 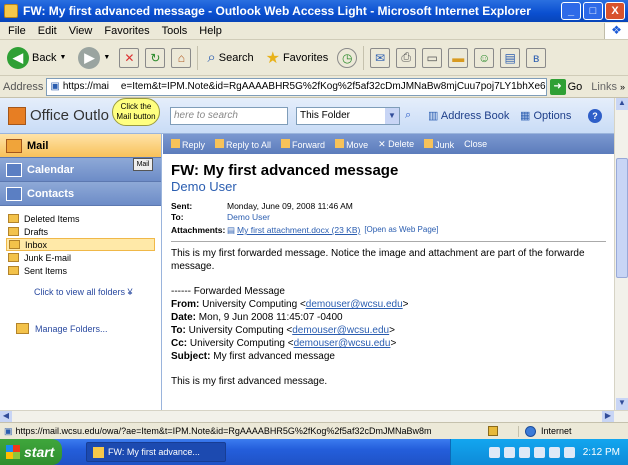 I want to click on menu-edit: Edit, so click(x=47, y=31).